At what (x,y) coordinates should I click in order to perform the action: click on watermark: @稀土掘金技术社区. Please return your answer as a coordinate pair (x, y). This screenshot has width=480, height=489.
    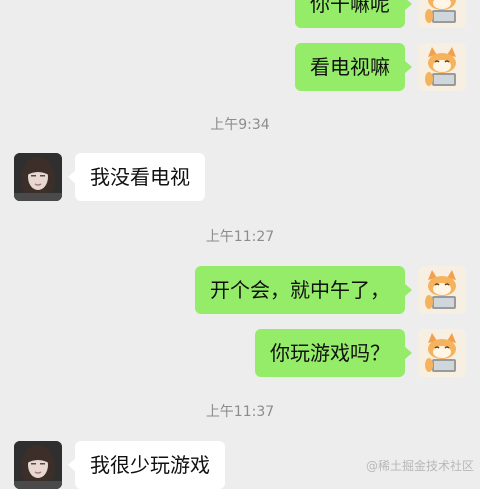
    Looking at the image, I should click on (419, 466).